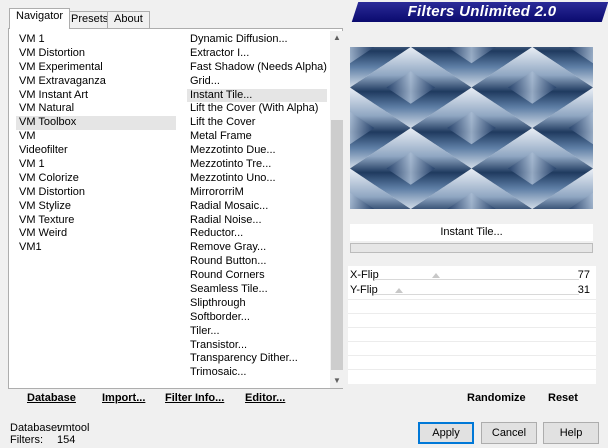 This screenshot has width=608, height=448. Describe the element at coordinates (337, 38) in the screenshot. I see `scroll-up-icon: ▲` at that location.